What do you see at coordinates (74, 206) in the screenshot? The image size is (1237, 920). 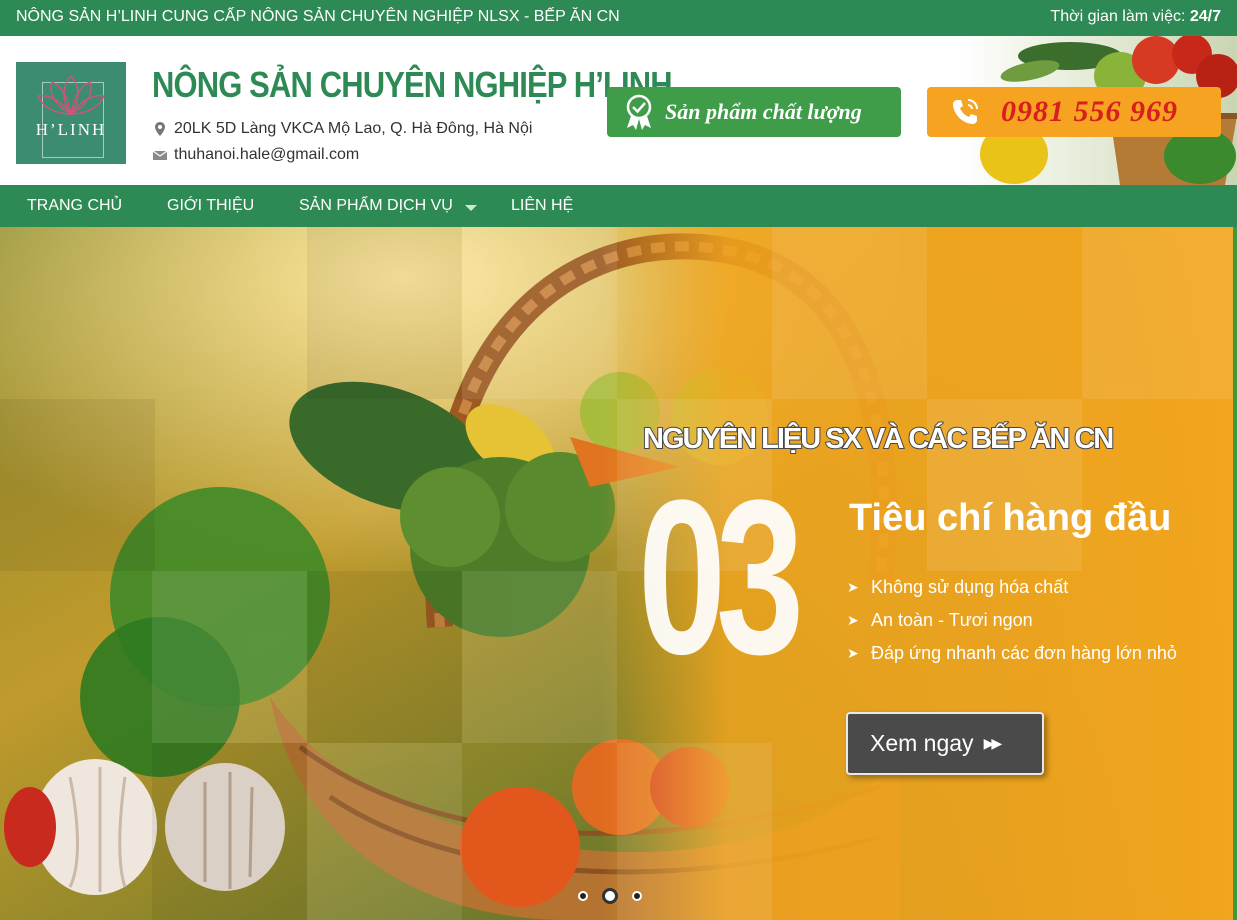 I see `nav-item-home: TRANG CHỦ` at bounding box center [74, 206].